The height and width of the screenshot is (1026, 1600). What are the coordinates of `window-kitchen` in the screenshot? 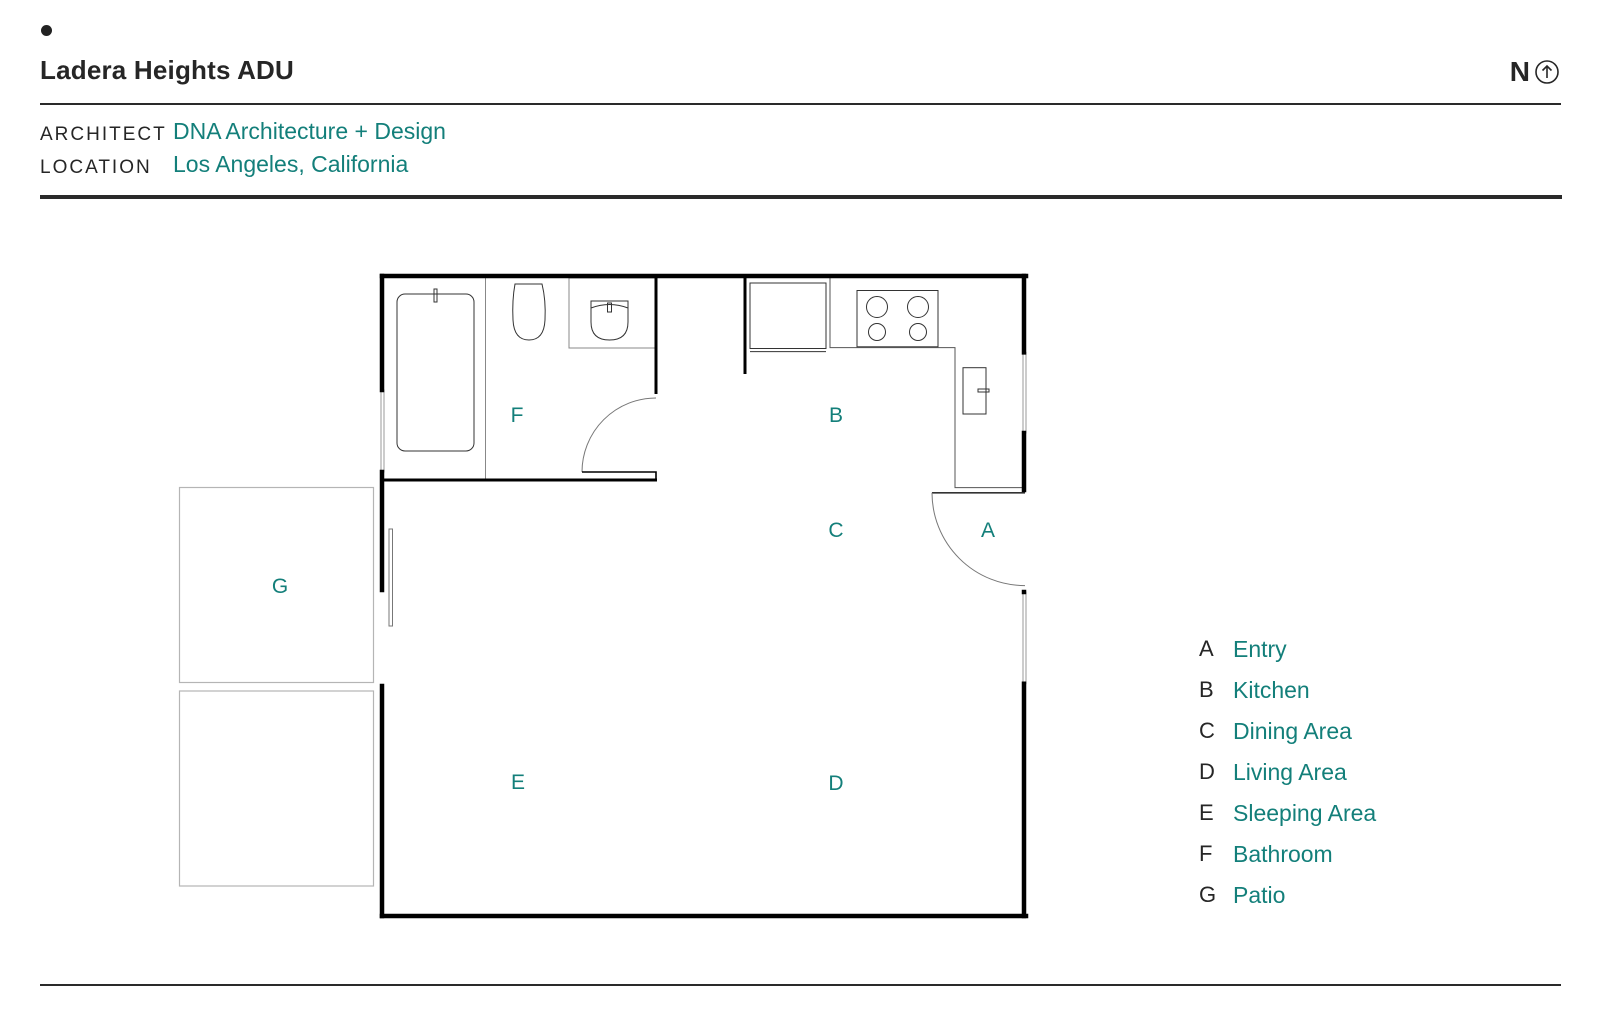 It's located at (1024, 392).